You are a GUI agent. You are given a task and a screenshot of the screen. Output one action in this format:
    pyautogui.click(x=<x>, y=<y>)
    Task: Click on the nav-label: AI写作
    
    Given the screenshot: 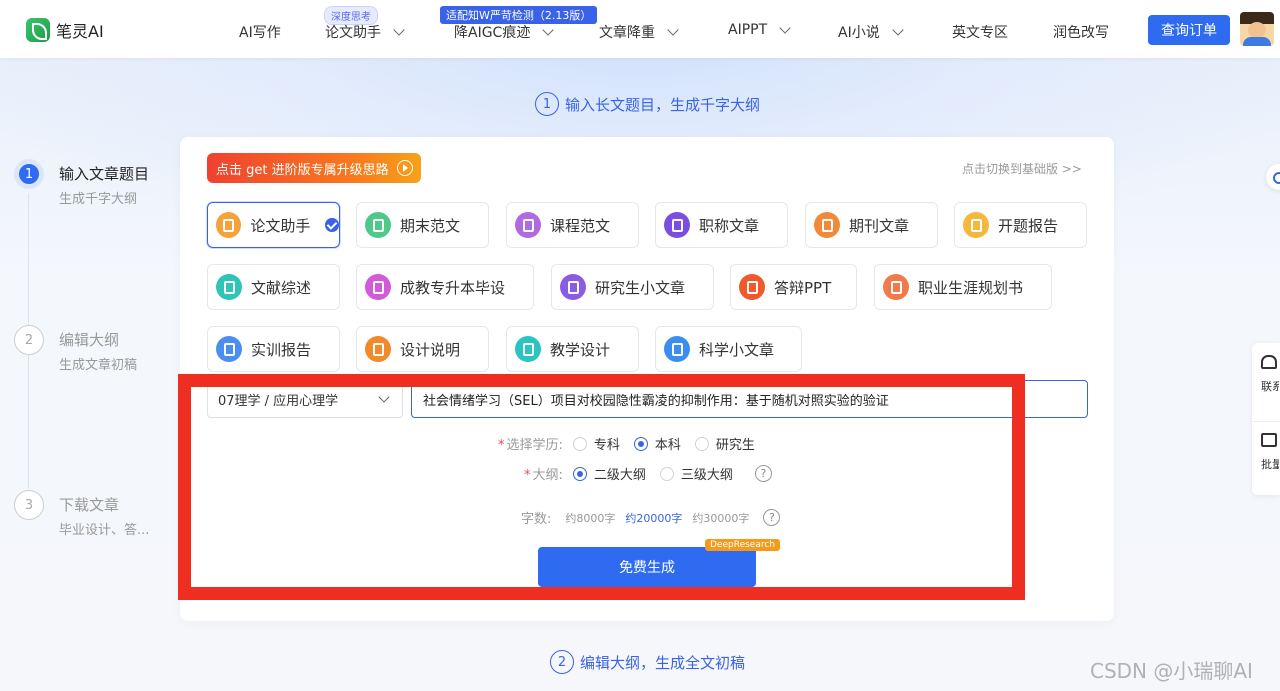 What is the action you would take?
    pyautogui.click(x=260, y=33)
    